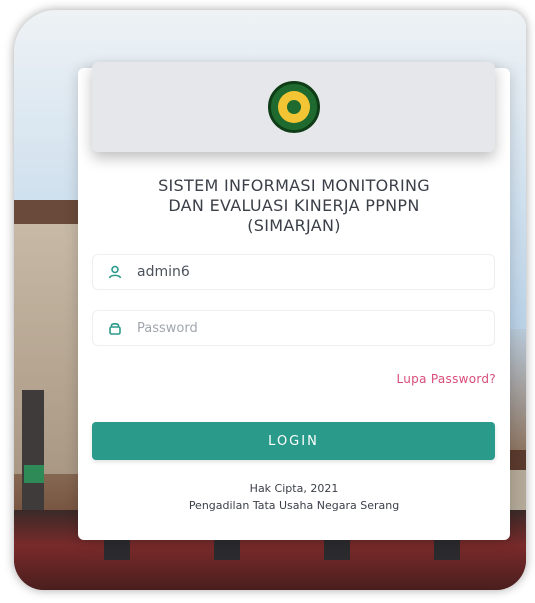  I want to click on password-field: Password, so click(293, 328).